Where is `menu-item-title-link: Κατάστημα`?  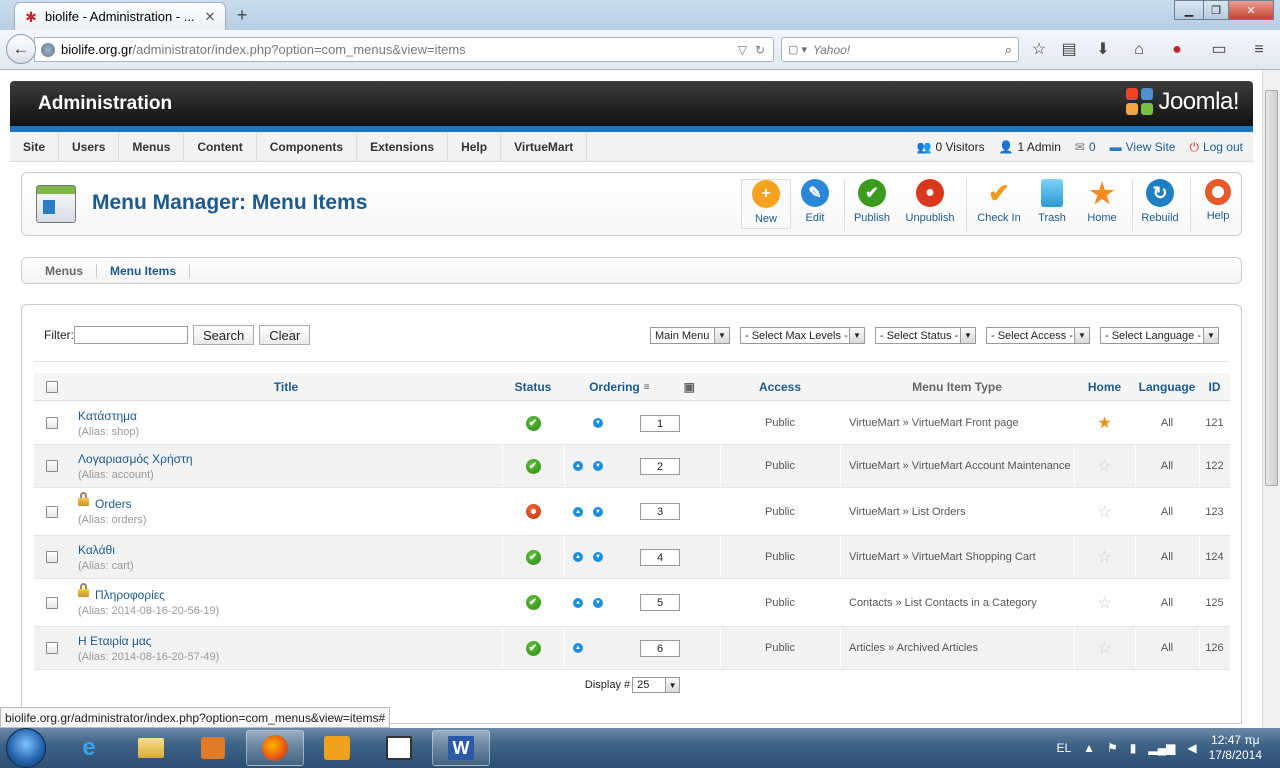
menu-item-title-link: Κατάστημα is located at coordinates (107, 416).